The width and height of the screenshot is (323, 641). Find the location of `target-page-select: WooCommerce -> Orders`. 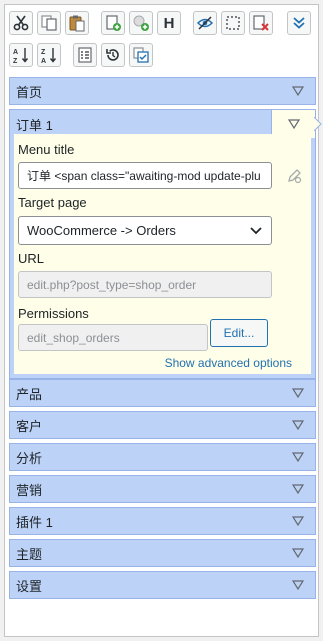

target-page-select: WooCommerce -> Orders is located at coordinates (145, 230).